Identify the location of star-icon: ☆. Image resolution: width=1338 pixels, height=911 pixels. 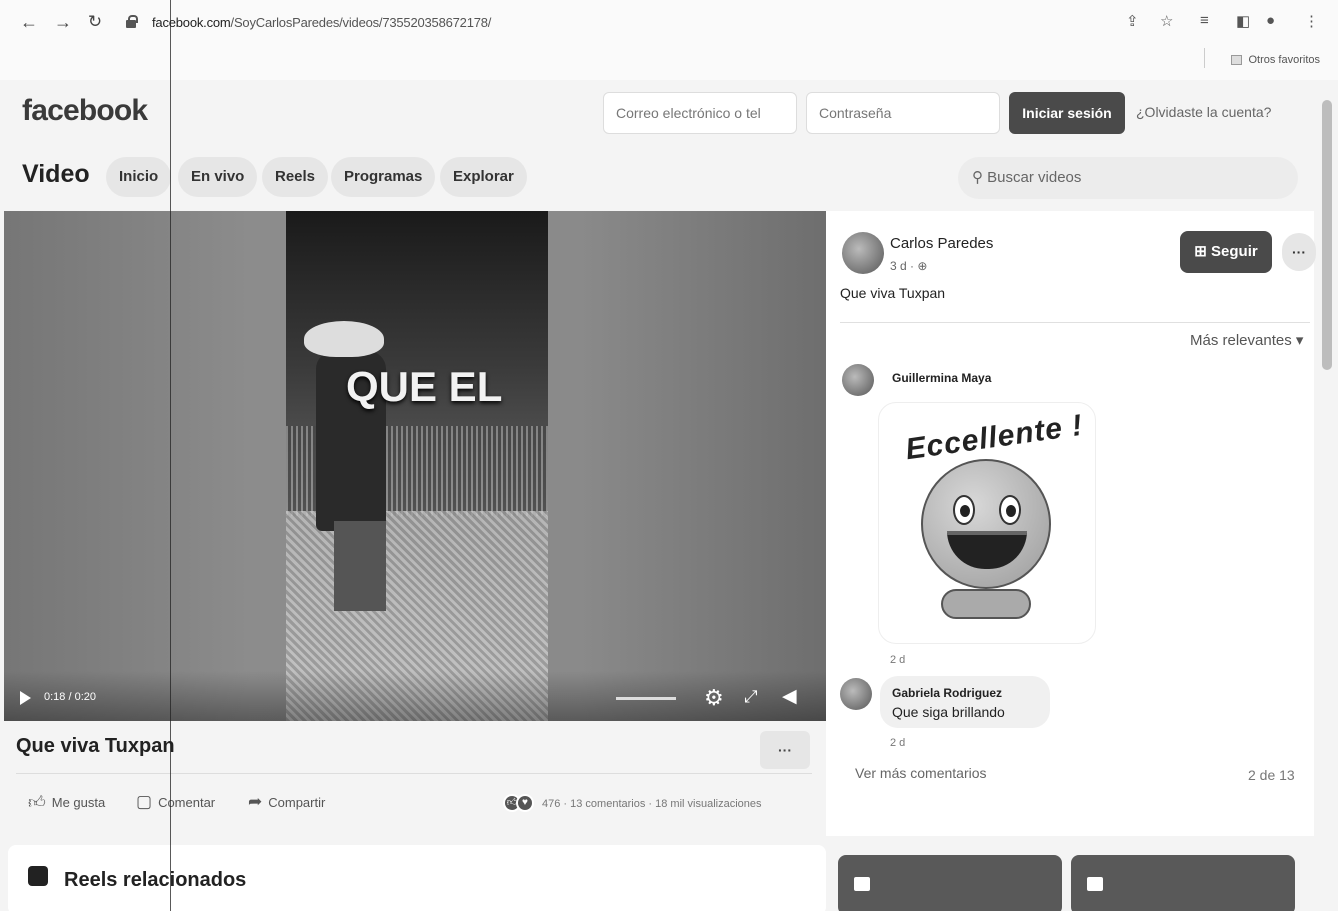
(1166, 21).